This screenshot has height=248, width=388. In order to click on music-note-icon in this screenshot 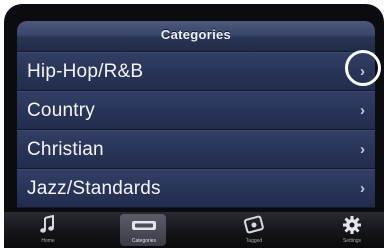, I will do `click(48, 224)`.